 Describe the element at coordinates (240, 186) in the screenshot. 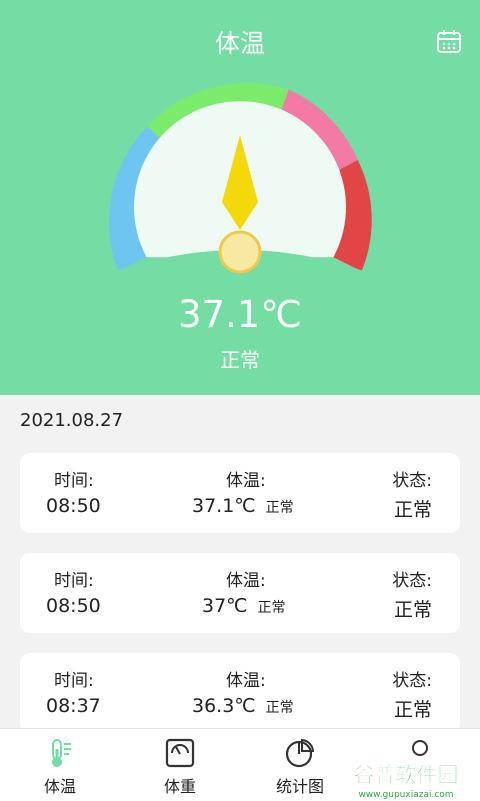

I see `temperature-gauge` at that location.